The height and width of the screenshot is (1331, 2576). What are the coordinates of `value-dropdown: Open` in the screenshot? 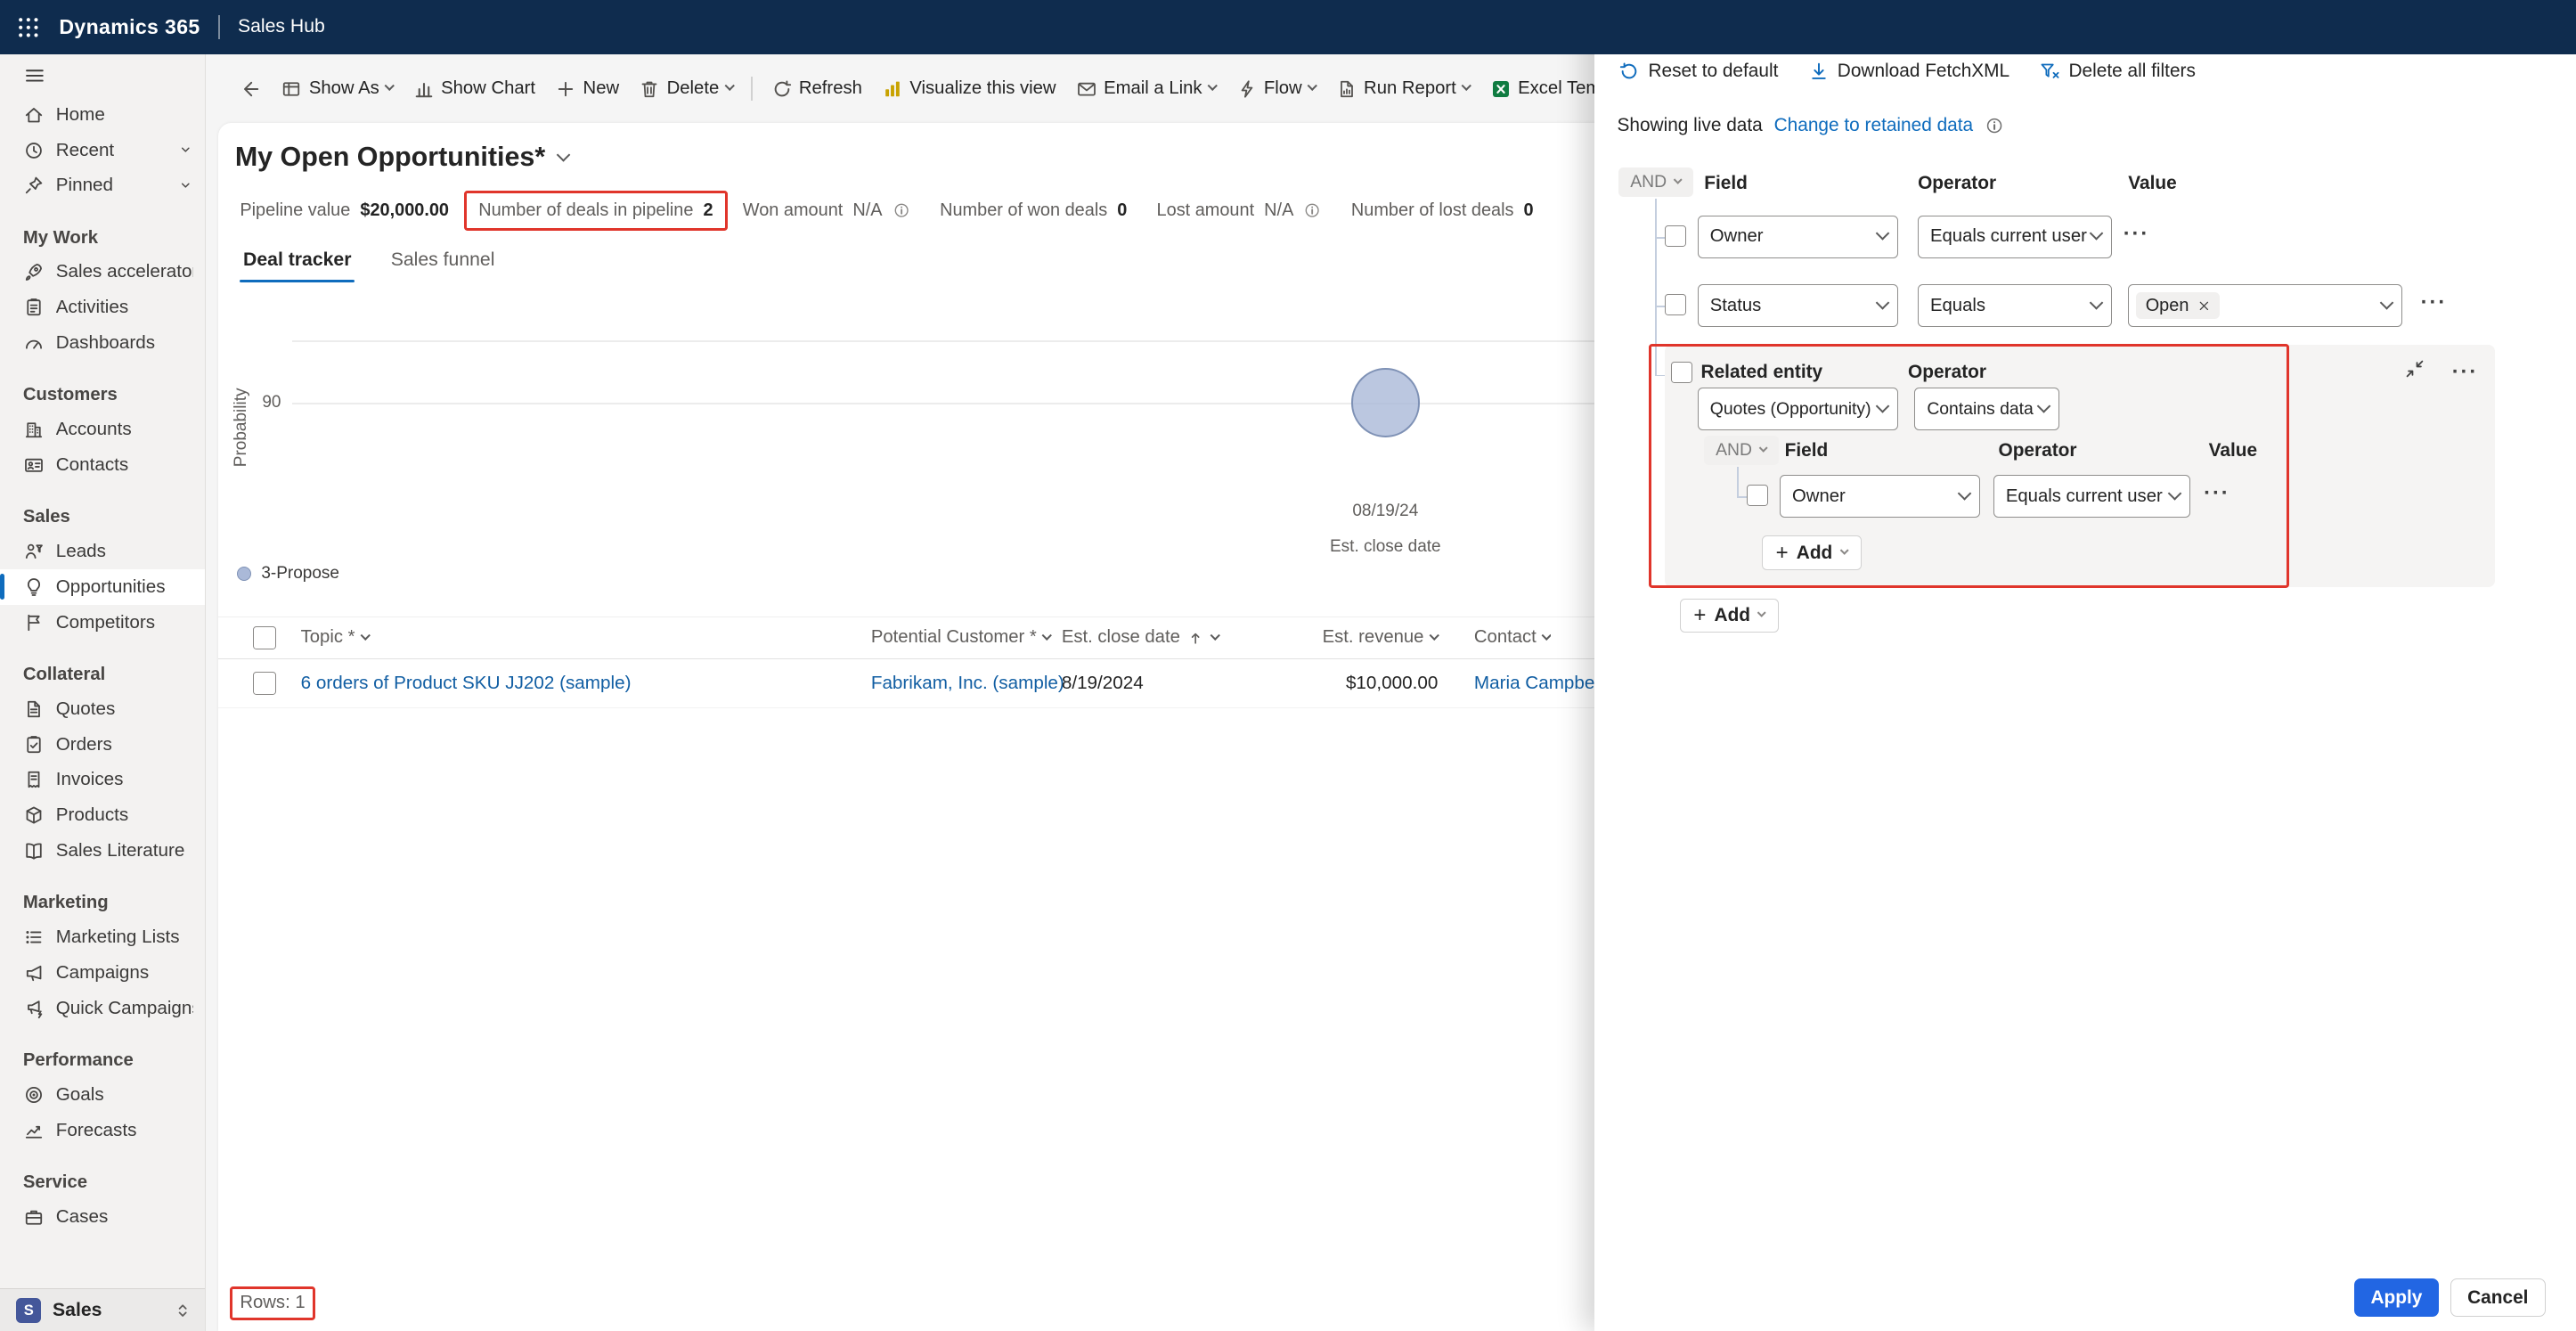 It's located at (2265, 306).